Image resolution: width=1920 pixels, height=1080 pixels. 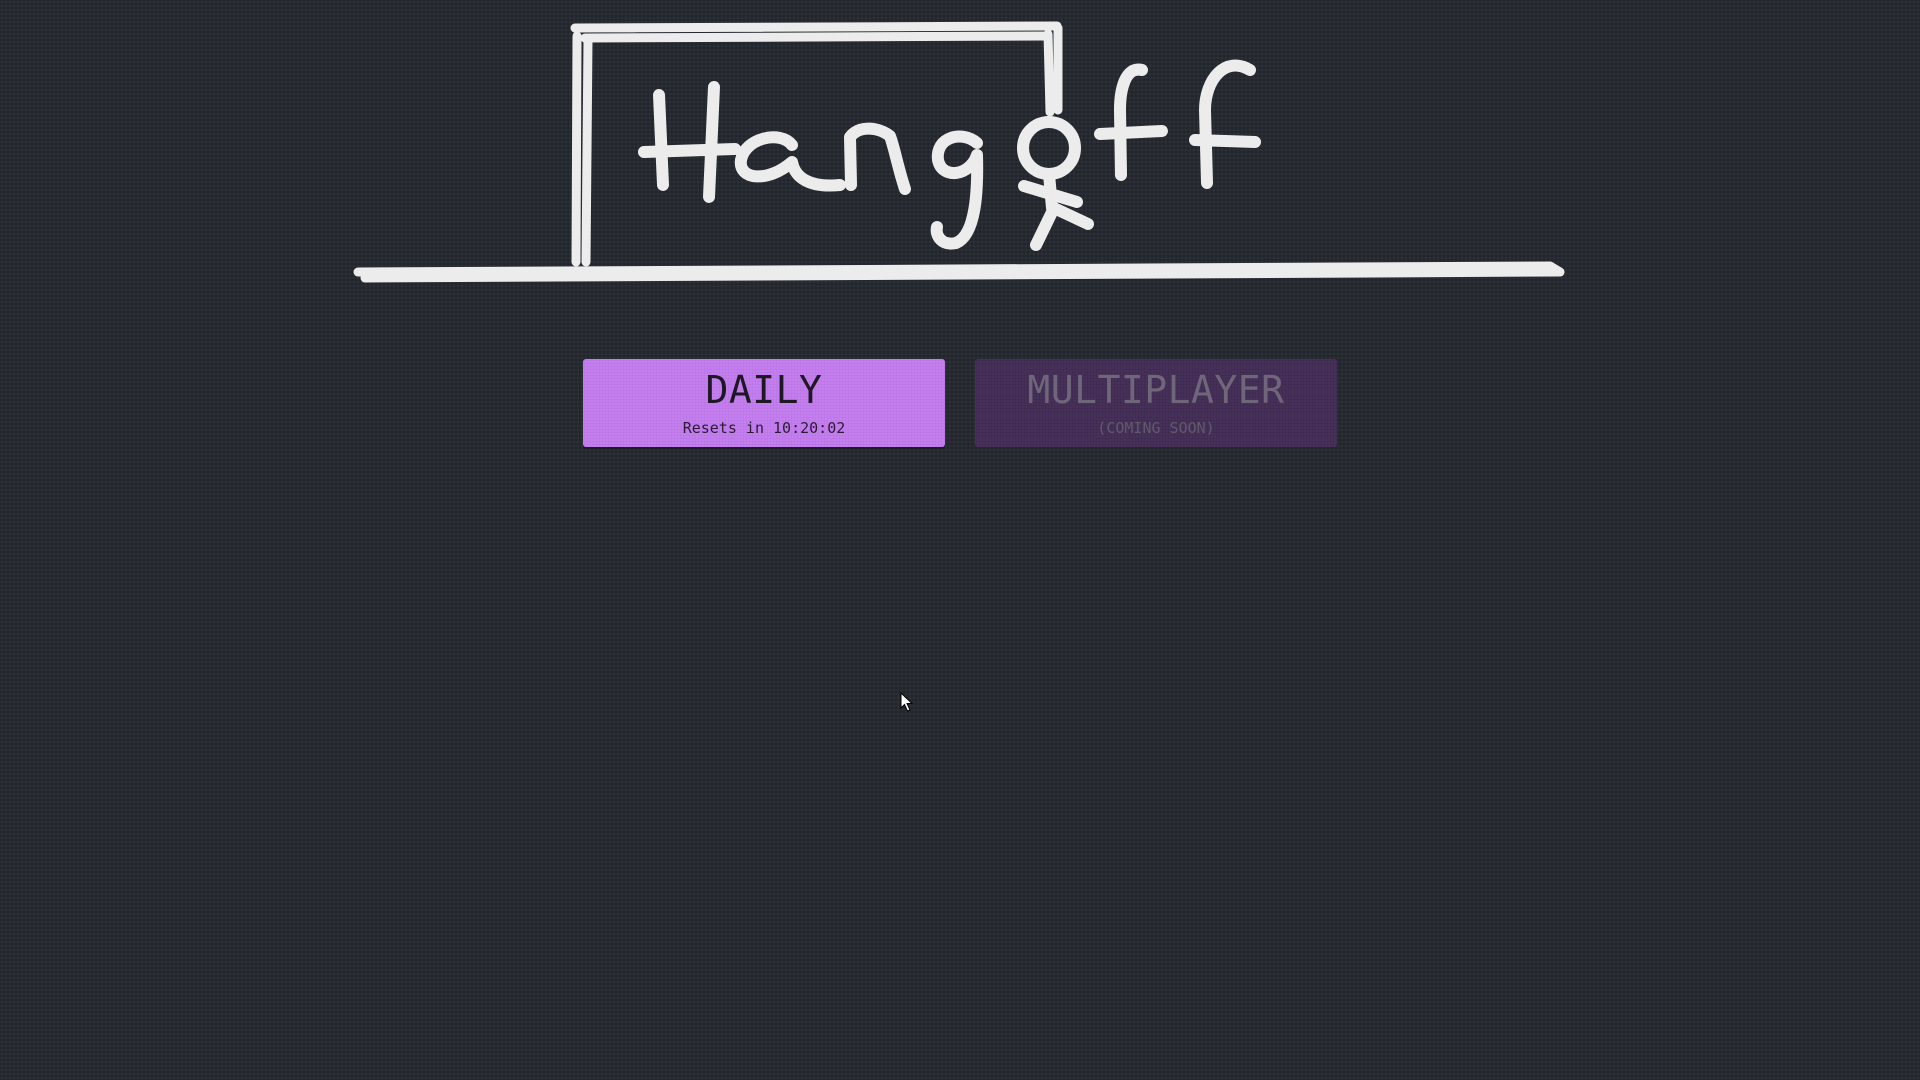 I want to click on daily-label: DAILY, so click(x=764, y=390).